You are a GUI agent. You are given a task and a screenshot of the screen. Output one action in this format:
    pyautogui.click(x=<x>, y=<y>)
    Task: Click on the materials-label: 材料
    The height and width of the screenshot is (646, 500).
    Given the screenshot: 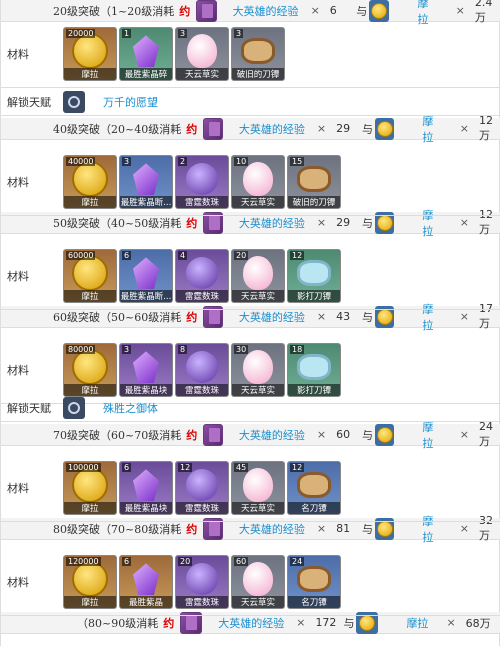 What is the action you would take?
    pyautogui.click(x=18, y=182)
    